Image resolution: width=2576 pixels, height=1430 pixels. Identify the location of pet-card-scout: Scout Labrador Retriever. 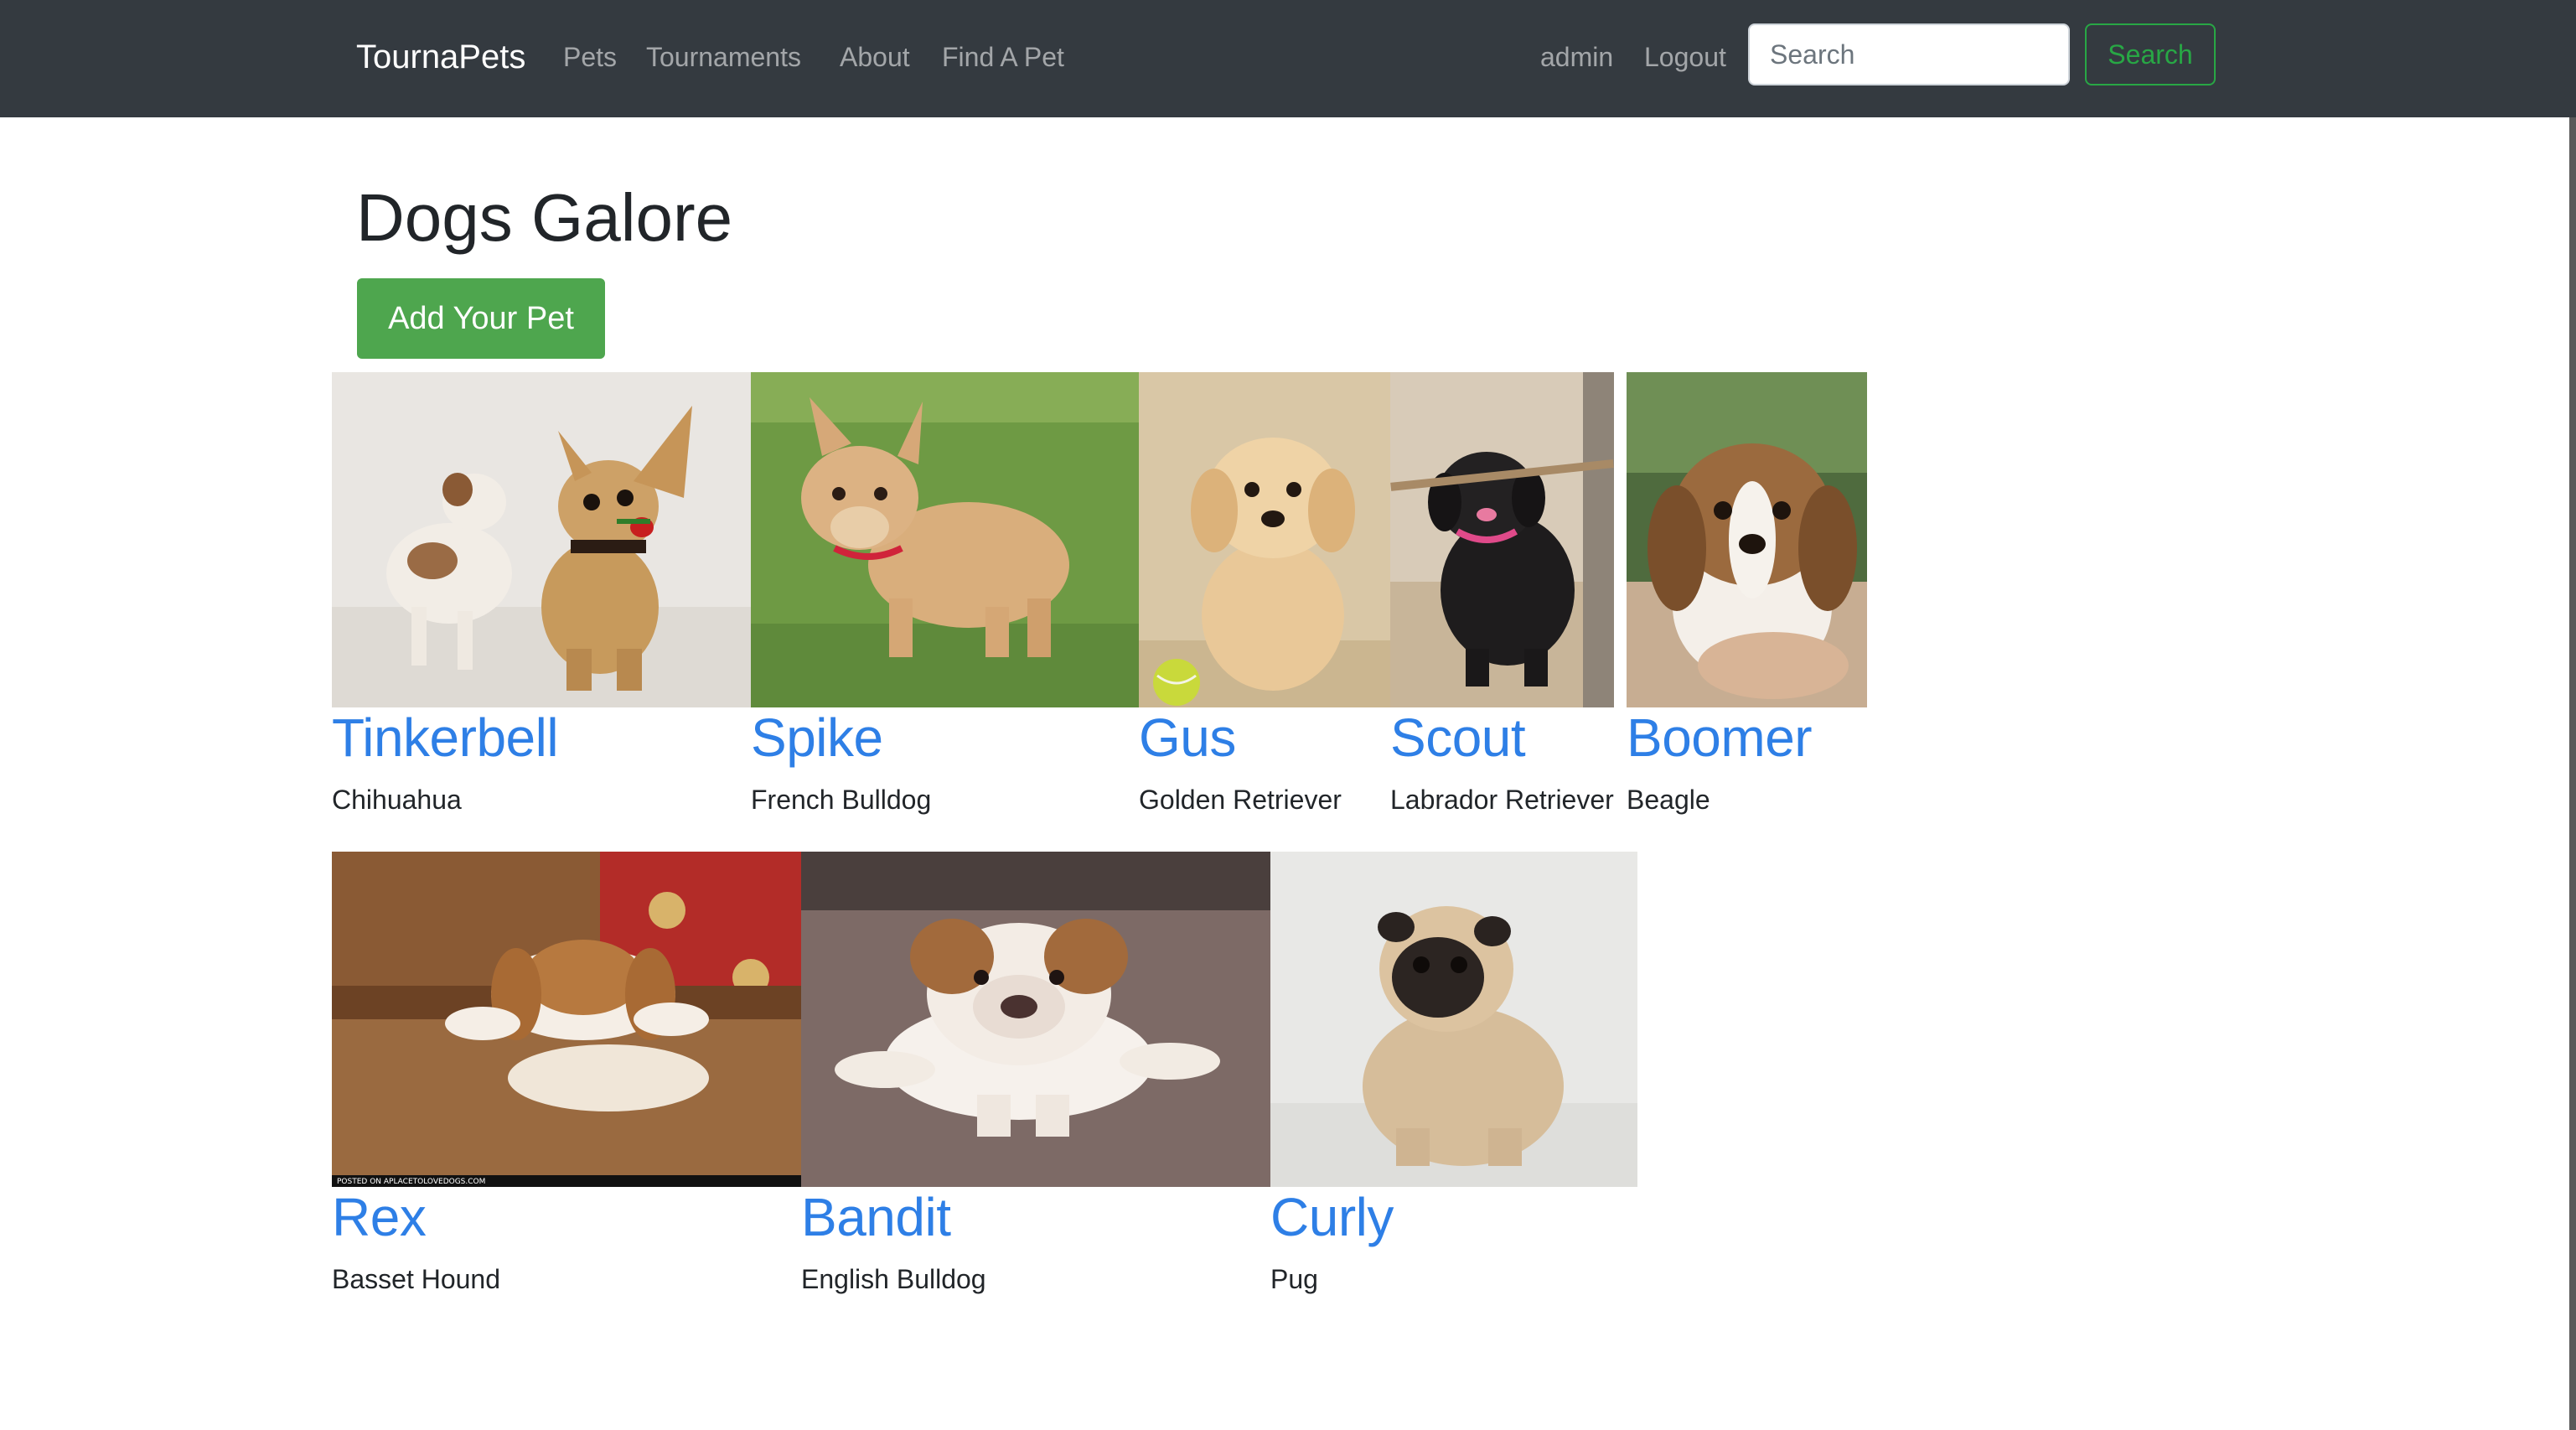
(1508, 599).